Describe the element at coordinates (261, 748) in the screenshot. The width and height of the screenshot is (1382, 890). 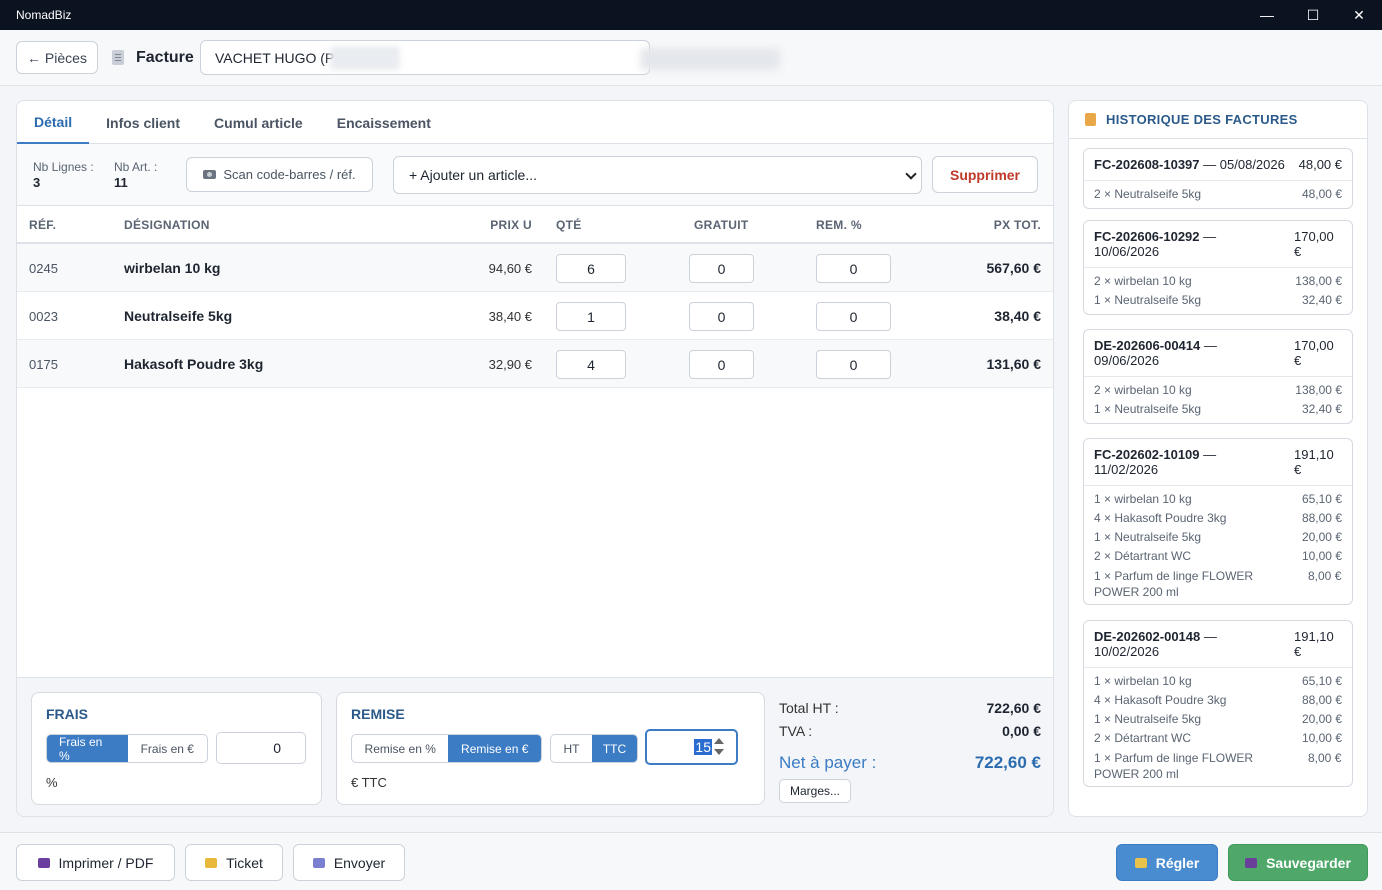
I see `fees-input: 0` at that location.